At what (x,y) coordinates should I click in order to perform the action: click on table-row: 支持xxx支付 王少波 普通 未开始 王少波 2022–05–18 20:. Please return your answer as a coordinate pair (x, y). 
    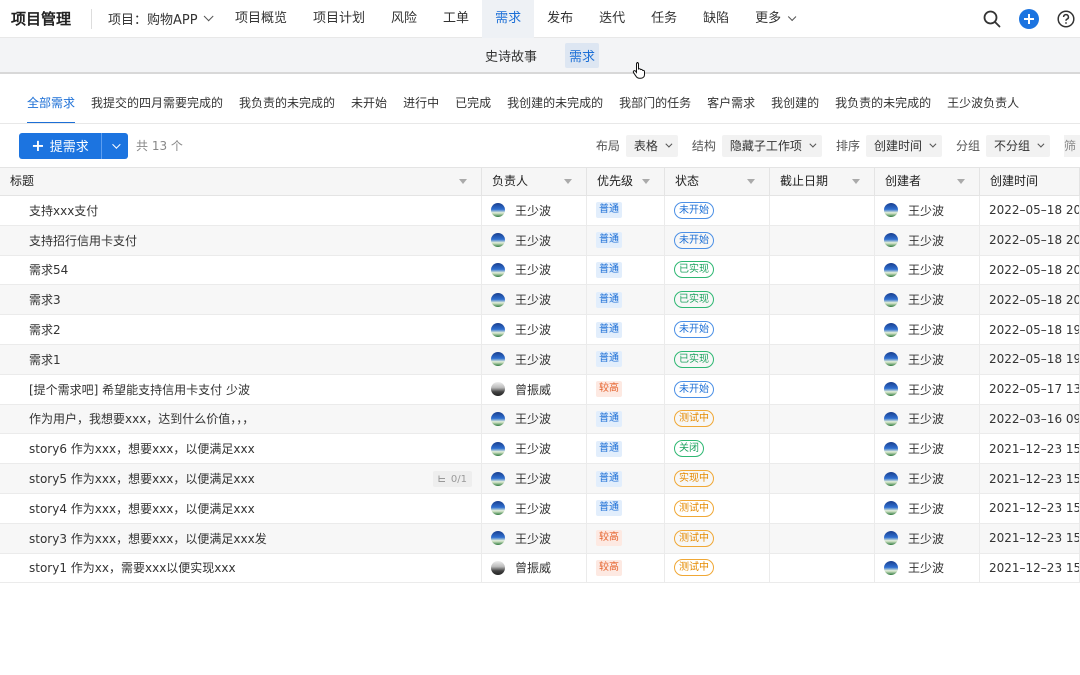
    Looking at the image, I should click on (540, 211).